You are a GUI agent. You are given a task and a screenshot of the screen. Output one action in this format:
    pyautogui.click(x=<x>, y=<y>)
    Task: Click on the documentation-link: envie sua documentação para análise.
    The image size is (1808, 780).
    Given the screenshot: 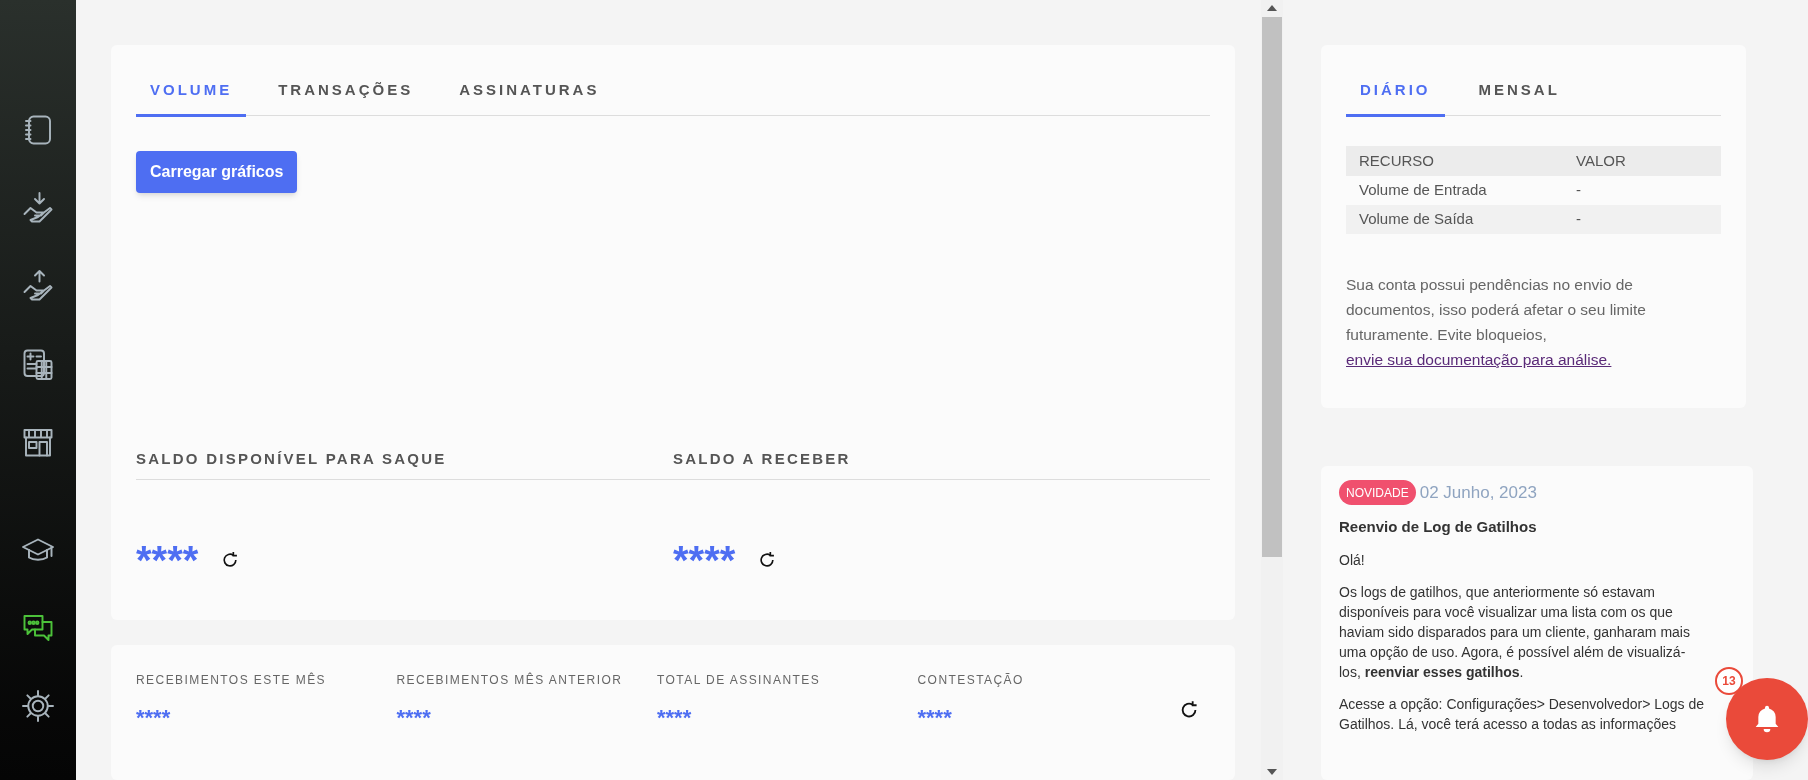 What is the action you would take?
    pyautogui.click(x=1479, y=359)
    